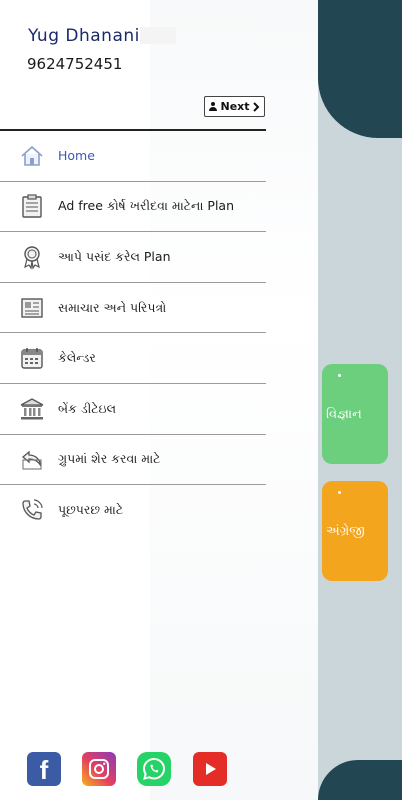  Describe the element at coordinates (76, 156) in the screenshot. I see `menu-item-label: Home` at that location.